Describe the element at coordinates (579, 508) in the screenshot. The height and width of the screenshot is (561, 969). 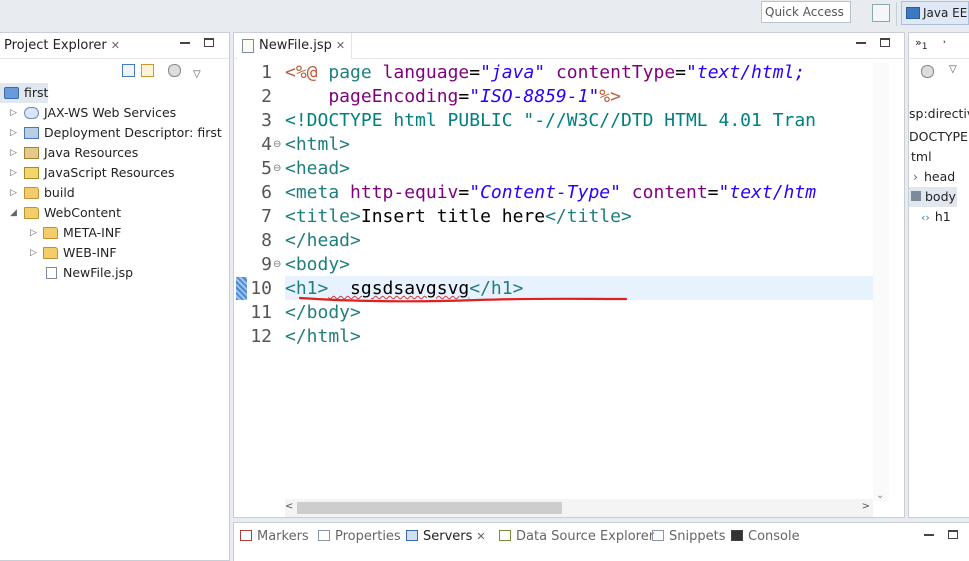
I see `editor-horizontal-scrollbar: < >` at that location.